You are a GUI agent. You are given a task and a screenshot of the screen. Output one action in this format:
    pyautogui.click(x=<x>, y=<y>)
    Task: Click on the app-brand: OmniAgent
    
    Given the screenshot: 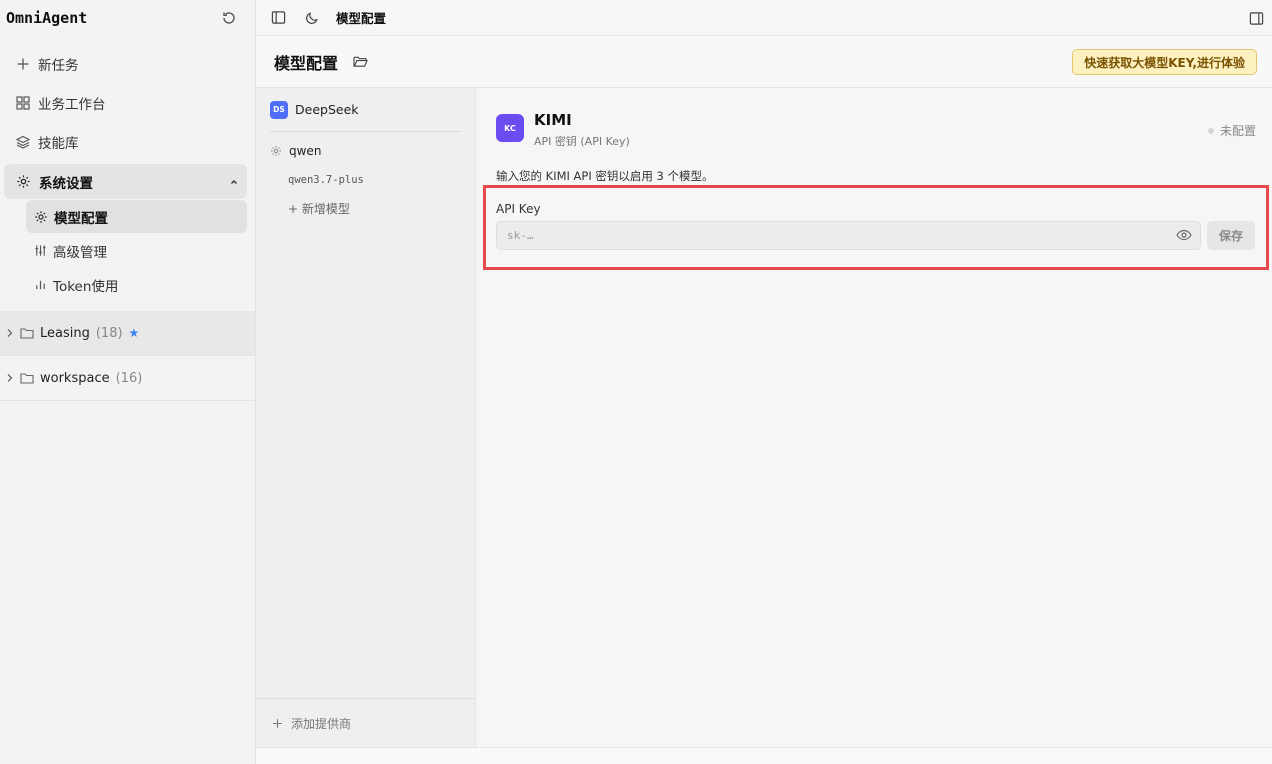 What is the action you would take?
    pyautogui.click(x=47, y=18)
    